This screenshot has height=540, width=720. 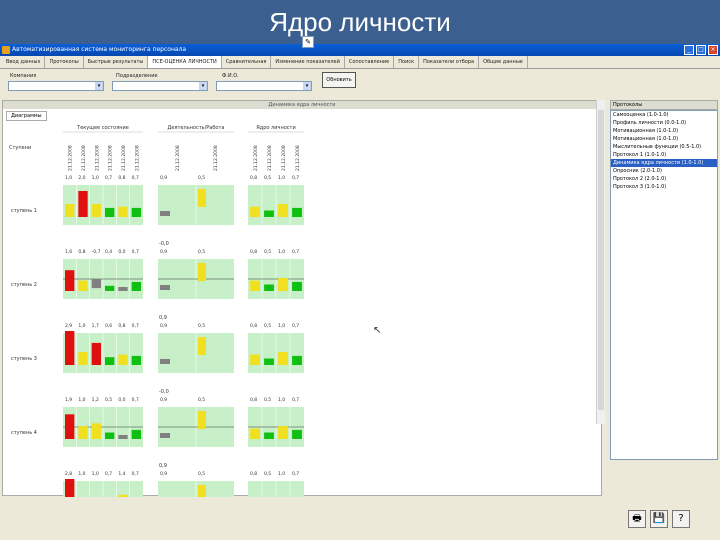 I want to click on protocol-list-item: Динамика ядра личности (1.0-1.0), so click(x=664, y=163).